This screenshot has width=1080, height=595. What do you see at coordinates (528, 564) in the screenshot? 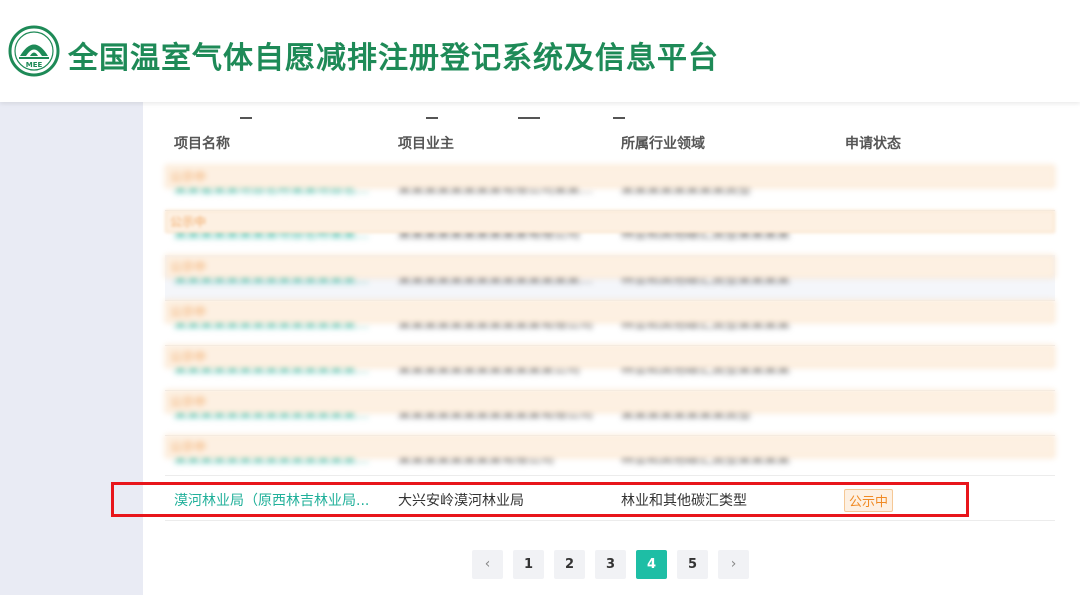
I see `page-button-1: 1` at bounding box center [528, 564].